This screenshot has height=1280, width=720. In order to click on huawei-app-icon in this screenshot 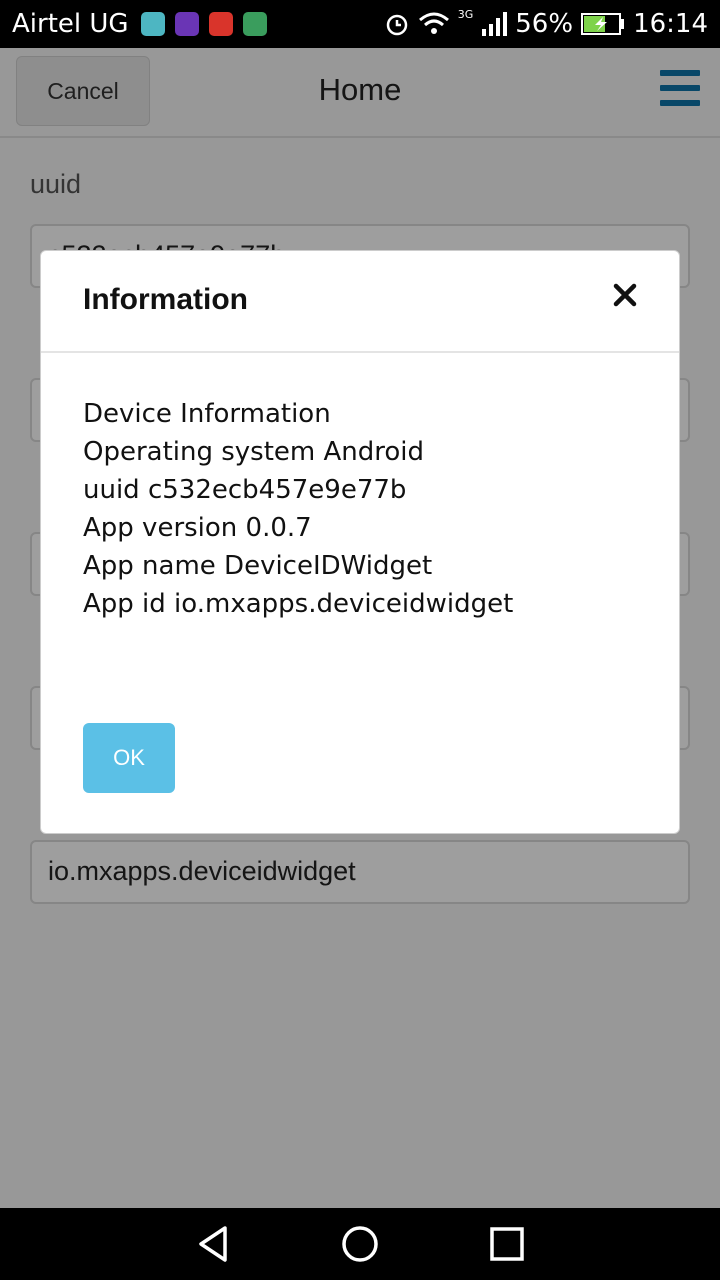, I will do `click(220, 24)`.